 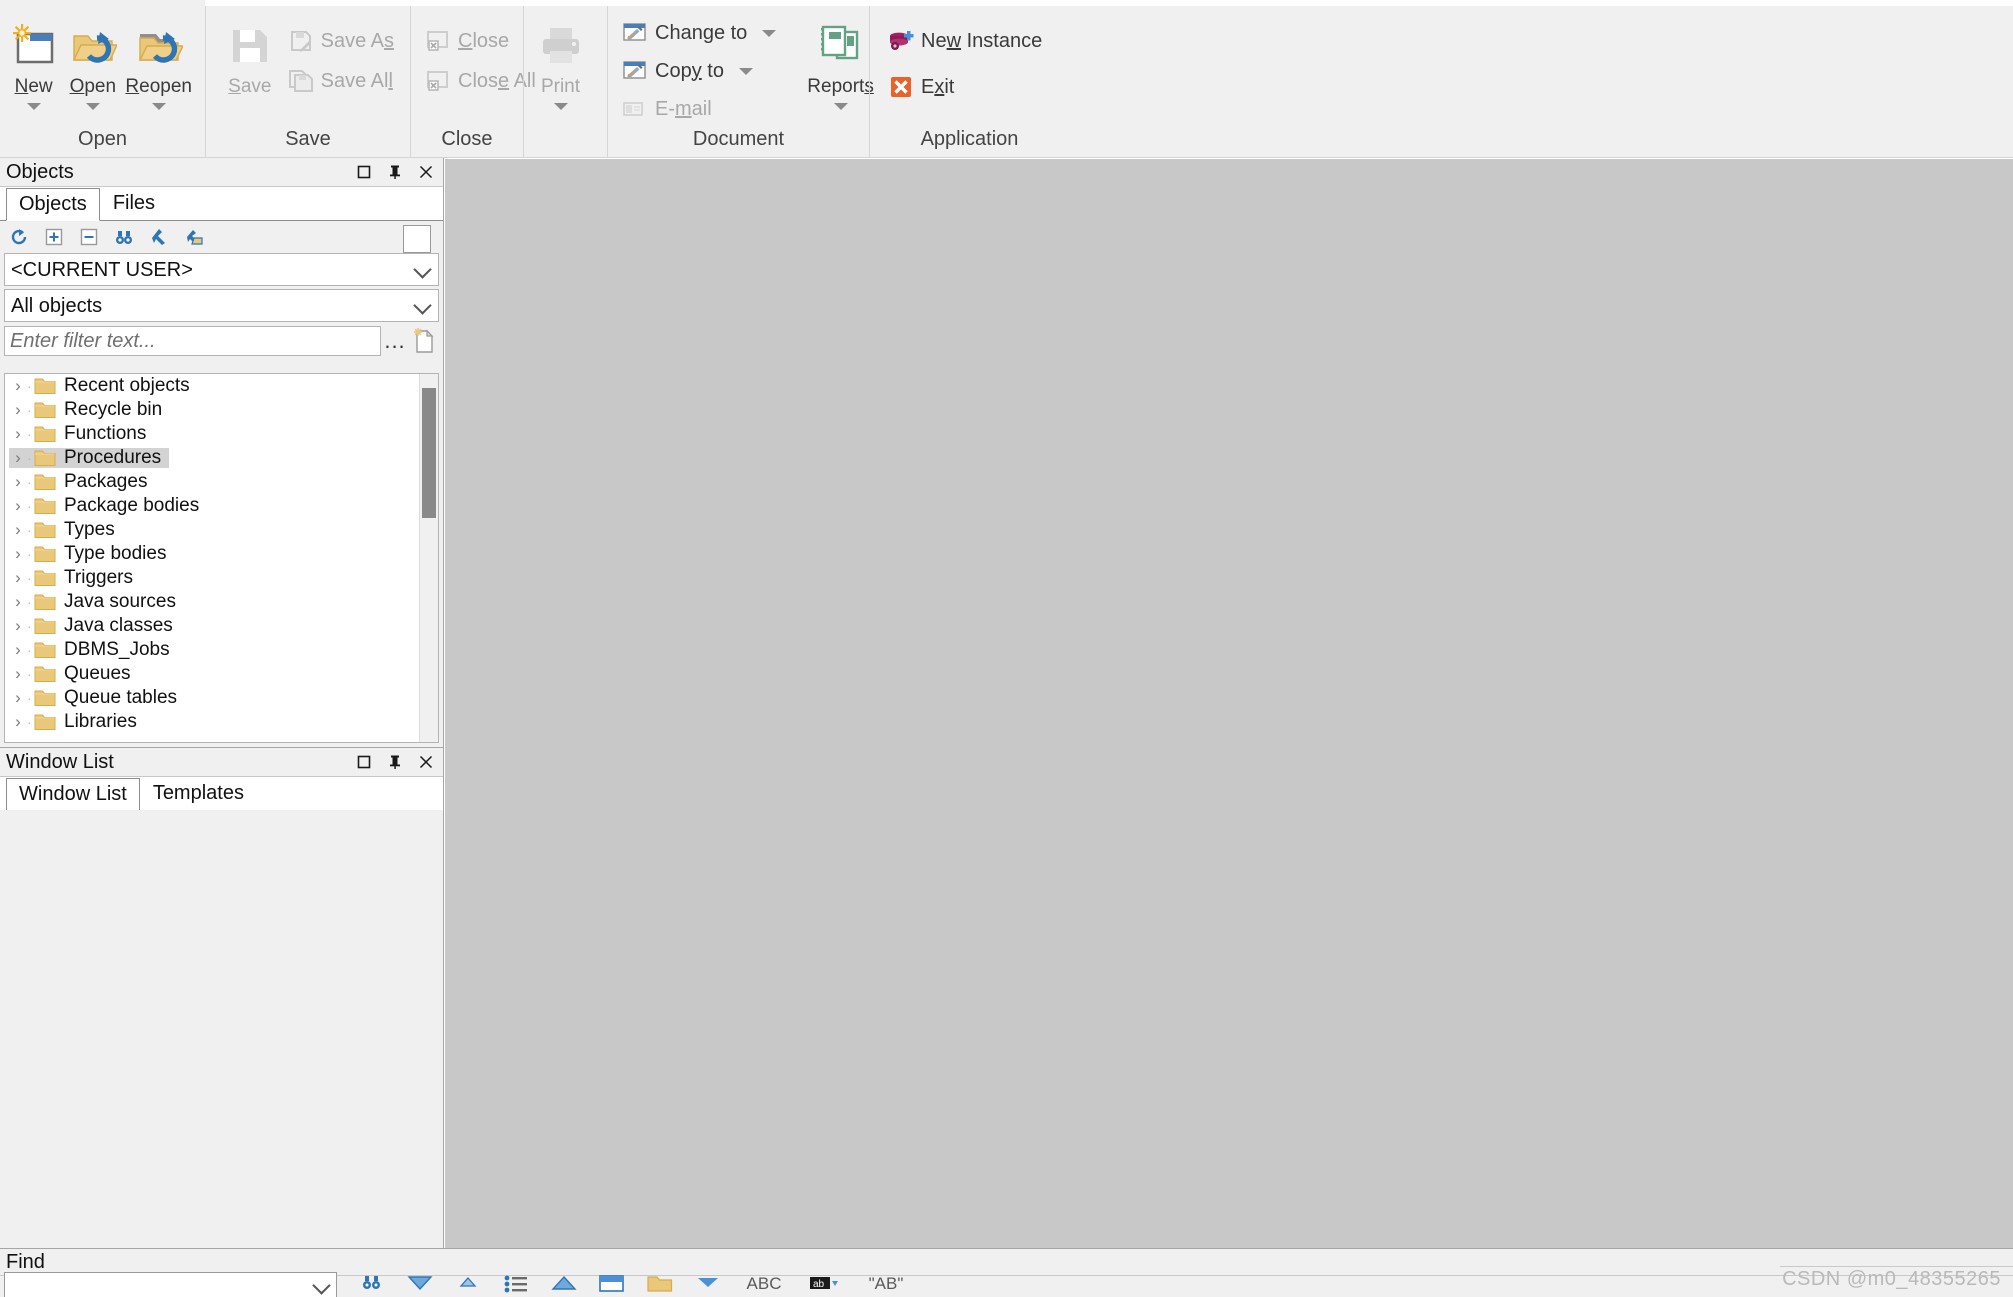 What do you see at coordinates (33, 62) in the screenshot?
I see `new-button: New` at bounding box center [33, 62].